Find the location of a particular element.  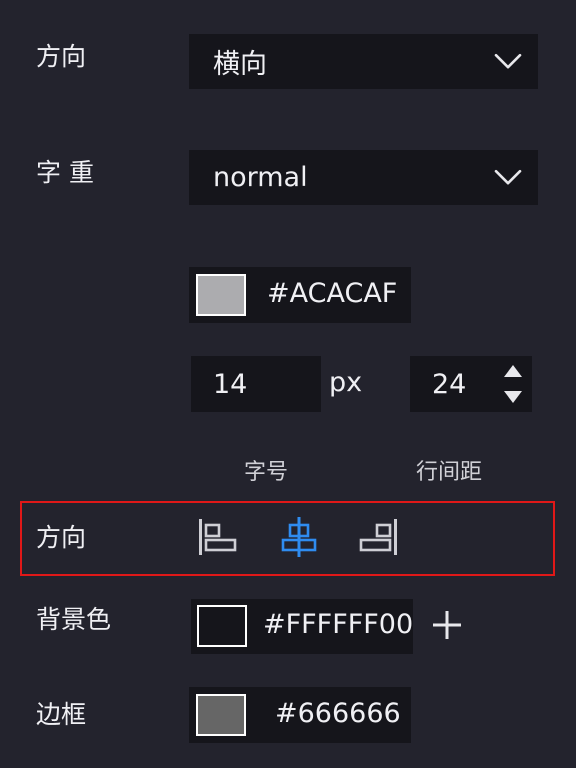

border-color-picker: #666666 is located at coordinates (300, 715).